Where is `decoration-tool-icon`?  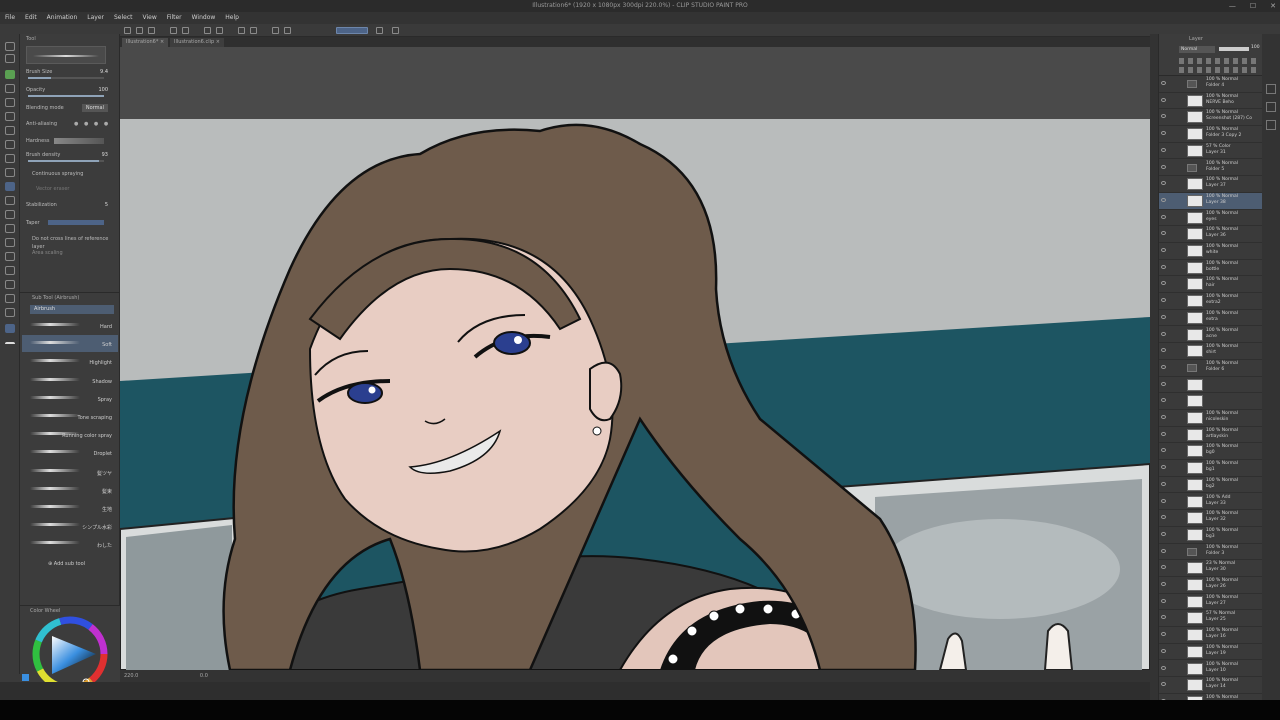
decoration-tool-icon is located at coordinates (10, 200).